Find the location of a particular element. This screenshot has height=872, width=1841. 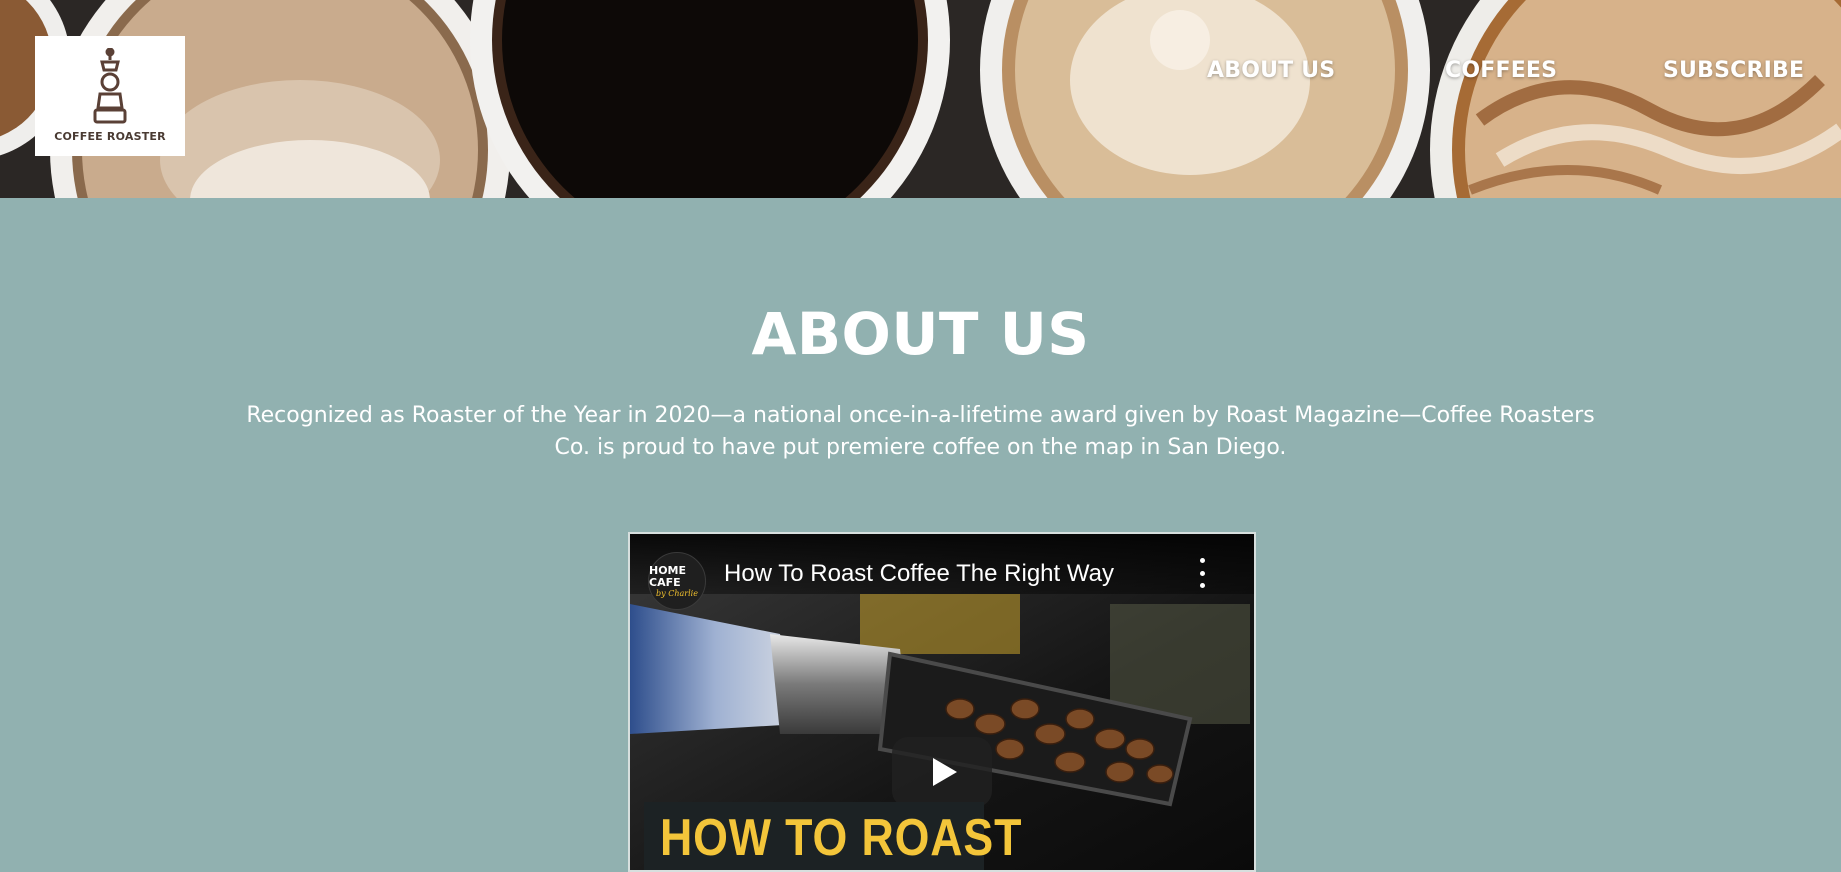

play-button is located at coordinates (942, 772).